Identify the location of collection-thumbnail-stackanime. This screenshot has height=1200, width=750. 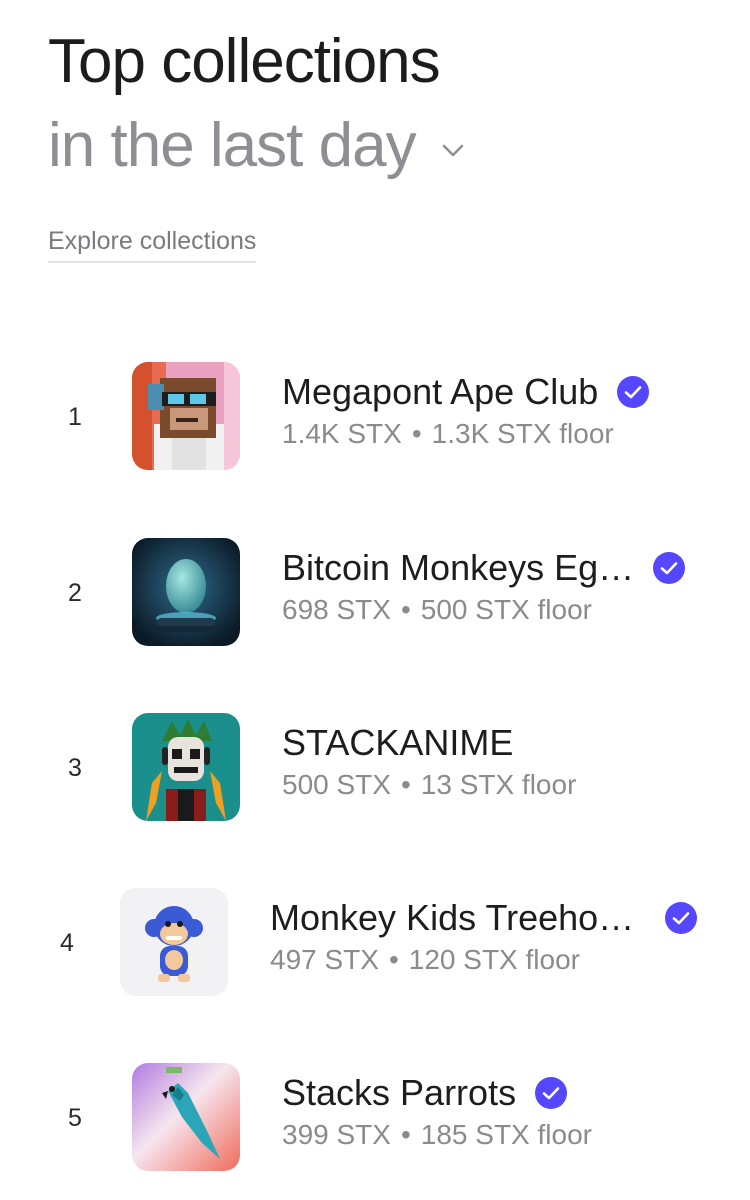
(186, 767).